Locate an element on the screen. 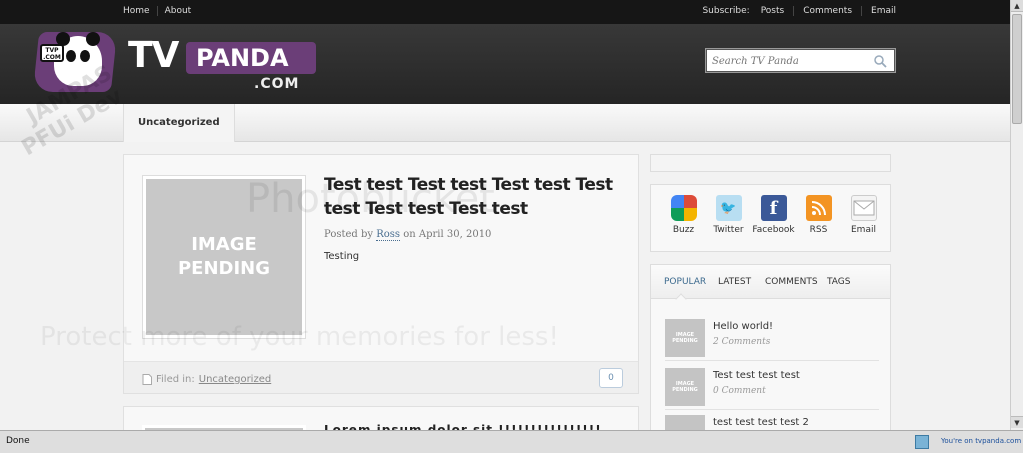  meta-prefix: Posted by is located at coordinates (349, 234).